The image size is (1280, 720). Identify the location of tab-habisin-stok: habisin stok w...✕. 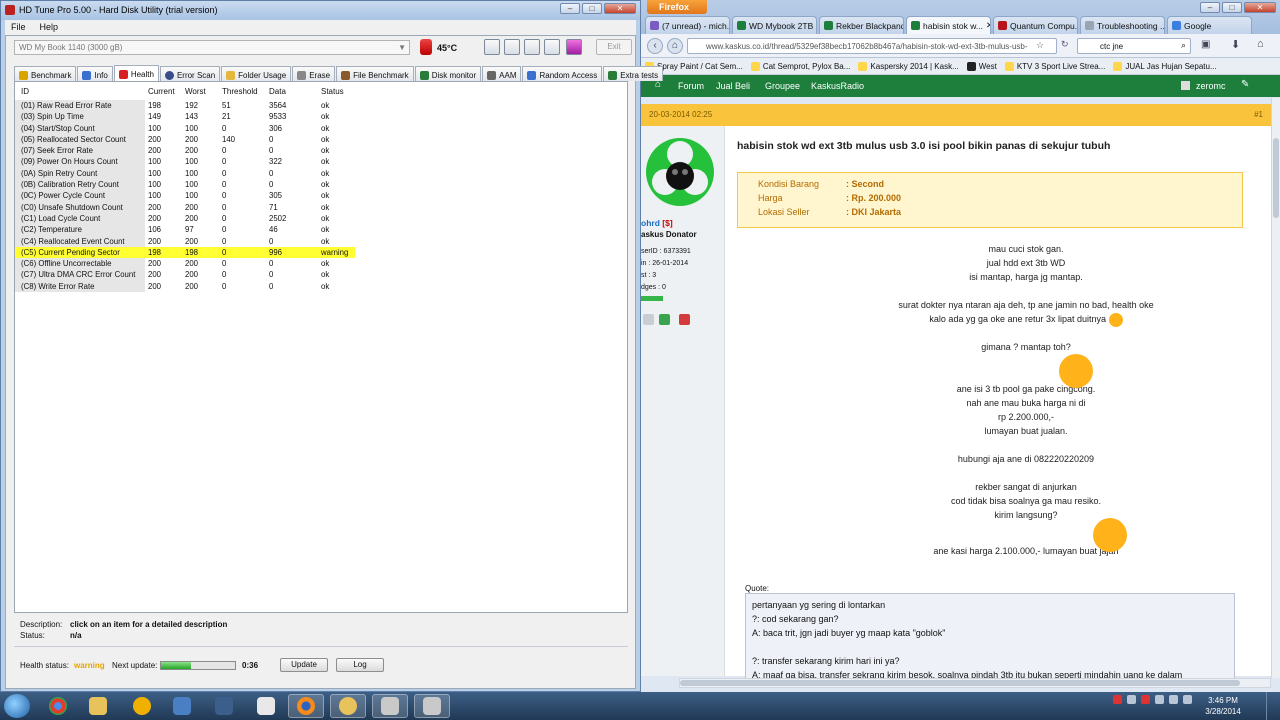
(948, 25).